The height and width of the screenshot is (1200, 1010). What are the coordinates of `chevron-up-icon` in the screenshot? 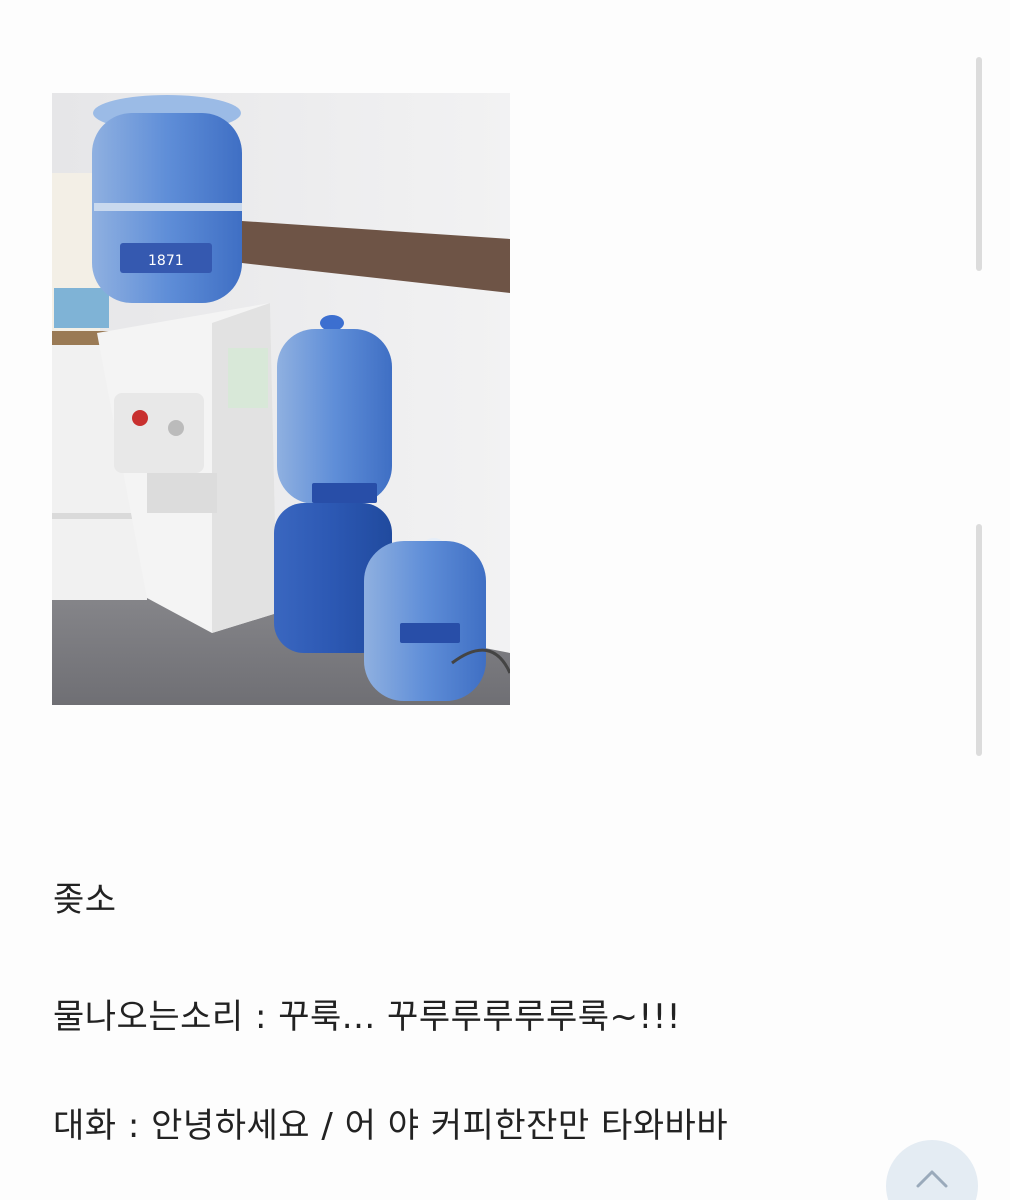 It's located at (932, 1179).